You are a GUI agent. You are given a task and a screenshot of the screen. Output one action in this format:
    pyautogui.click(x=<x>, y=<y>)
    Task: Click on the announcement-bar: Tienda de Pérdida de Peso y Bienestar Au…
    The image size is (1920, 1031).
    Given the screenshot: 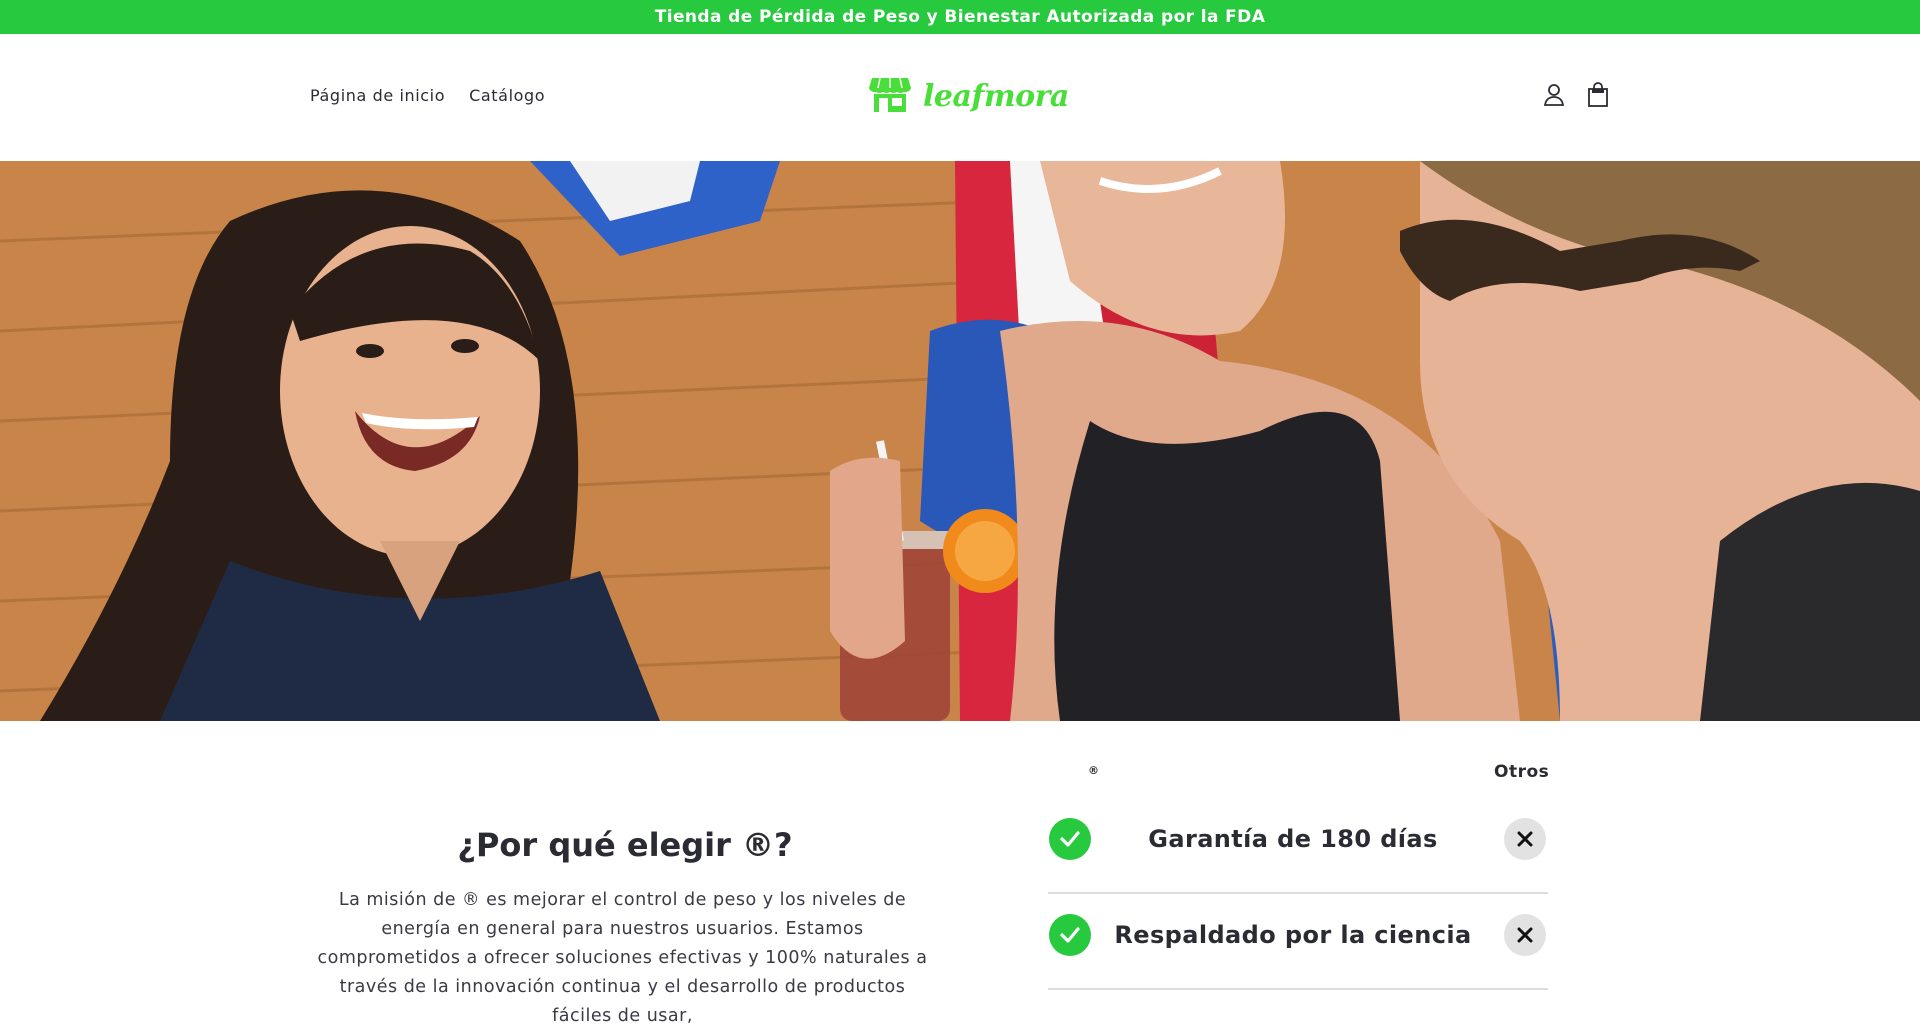 What is the action you would take?
    pyautogui.click(x=960, y=17)
    